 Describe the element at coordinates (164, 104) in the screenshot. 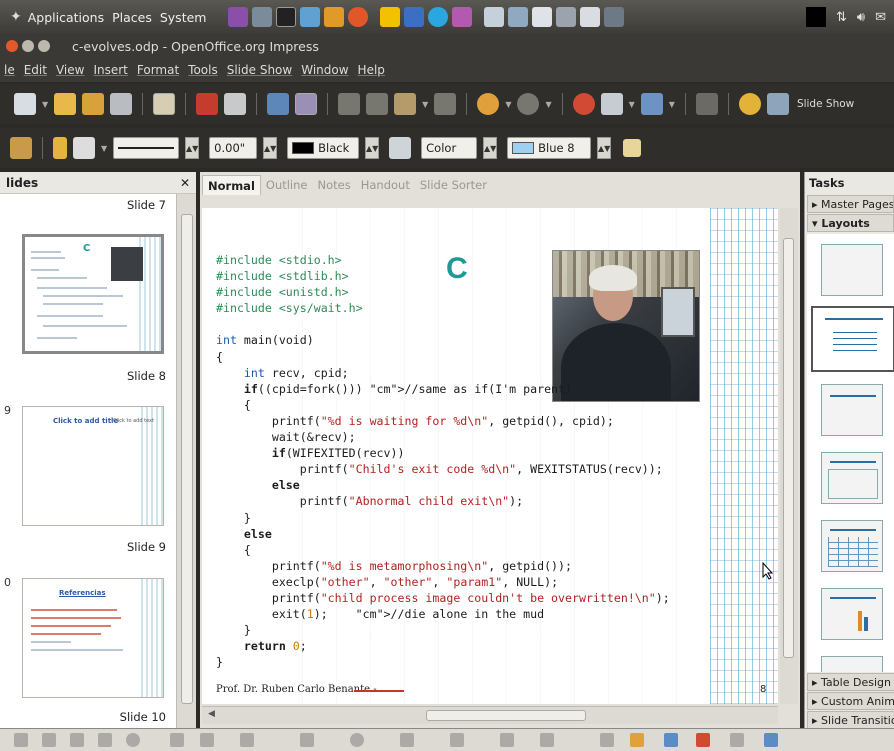

I see `edit-file-icon` at that location.